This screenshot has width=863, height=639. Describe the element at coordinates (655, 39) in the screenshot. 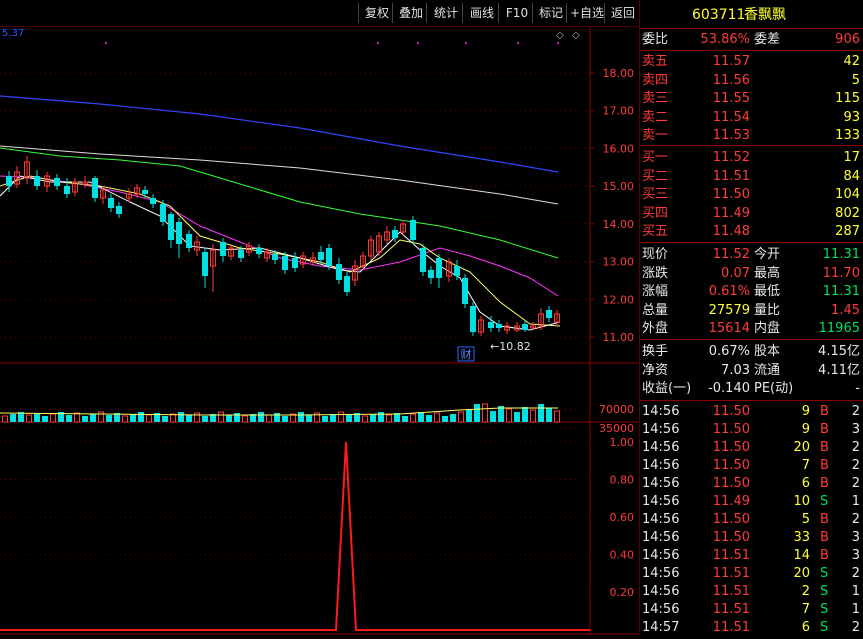

I see `order-ratio-label: 委比` at that location.